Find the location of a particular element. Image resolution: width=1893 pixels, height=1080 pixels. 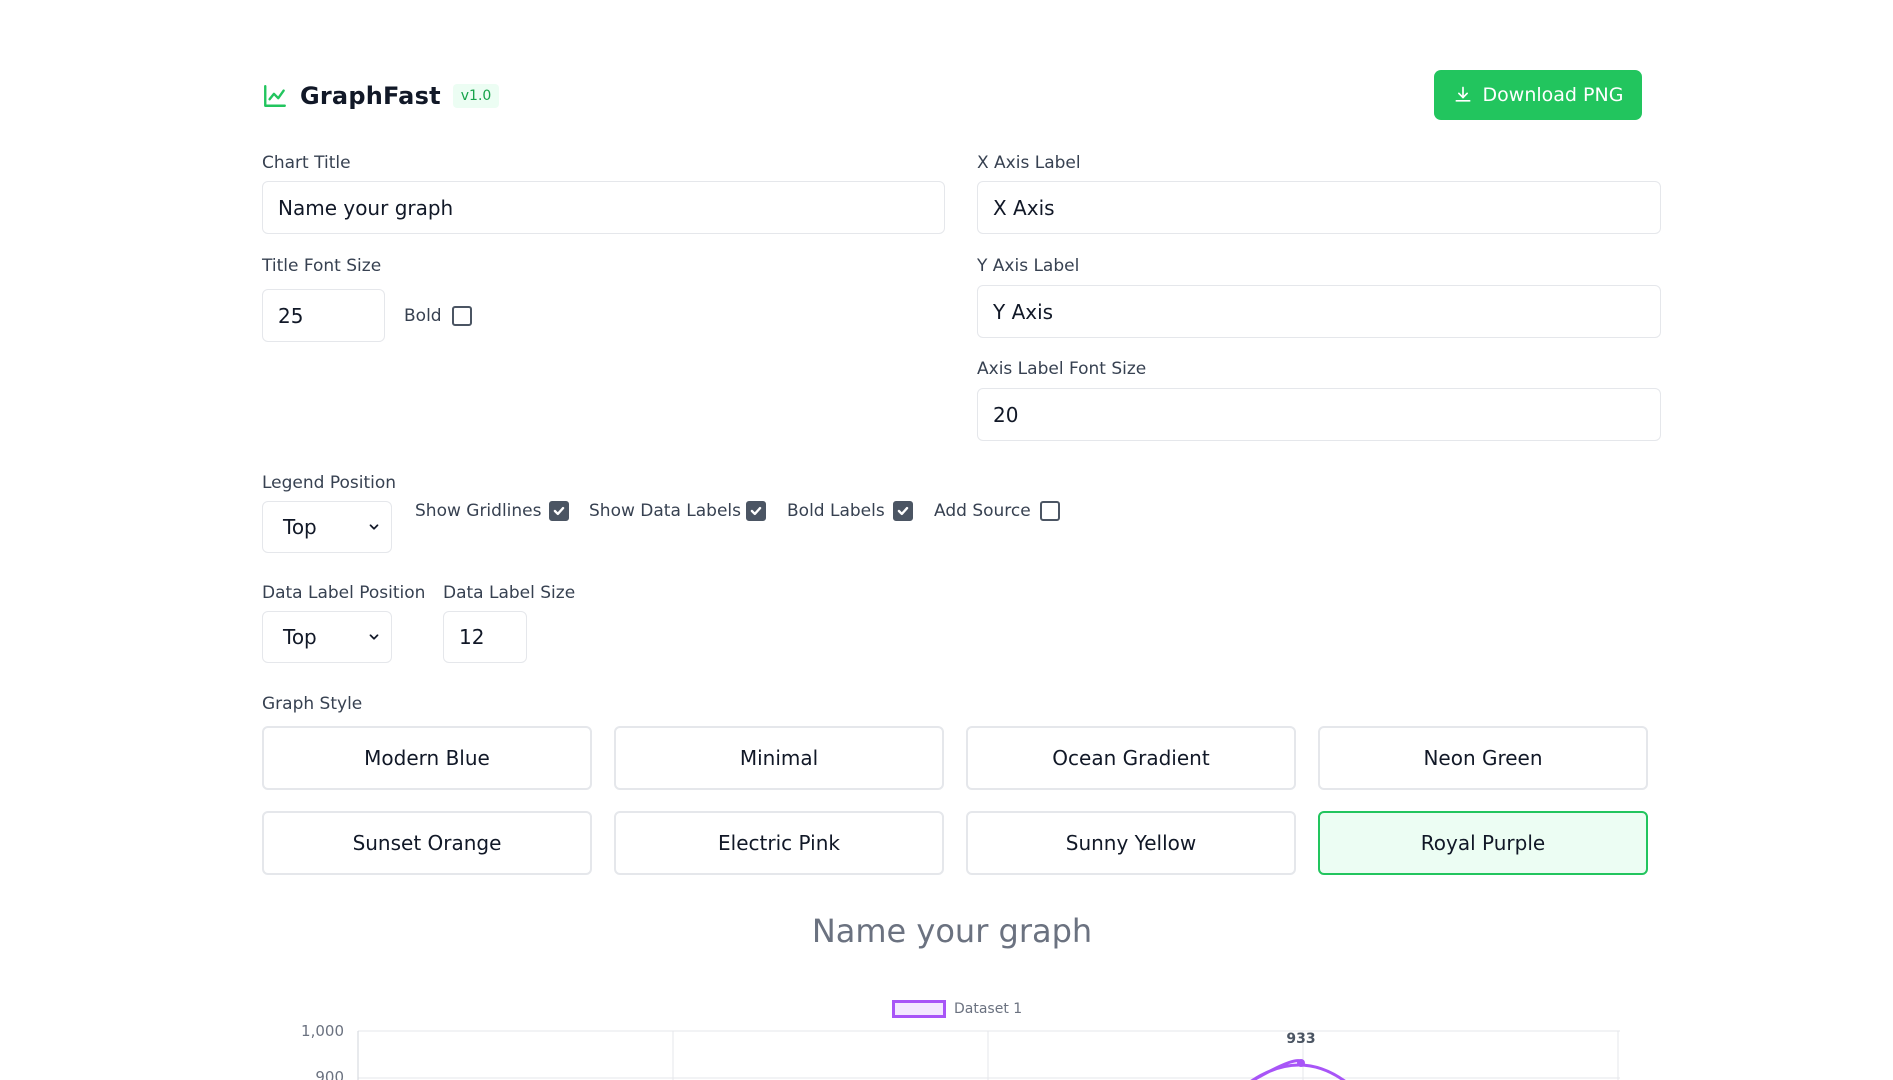

y-tick-label: 900 is located at coordinates (329, 1074).